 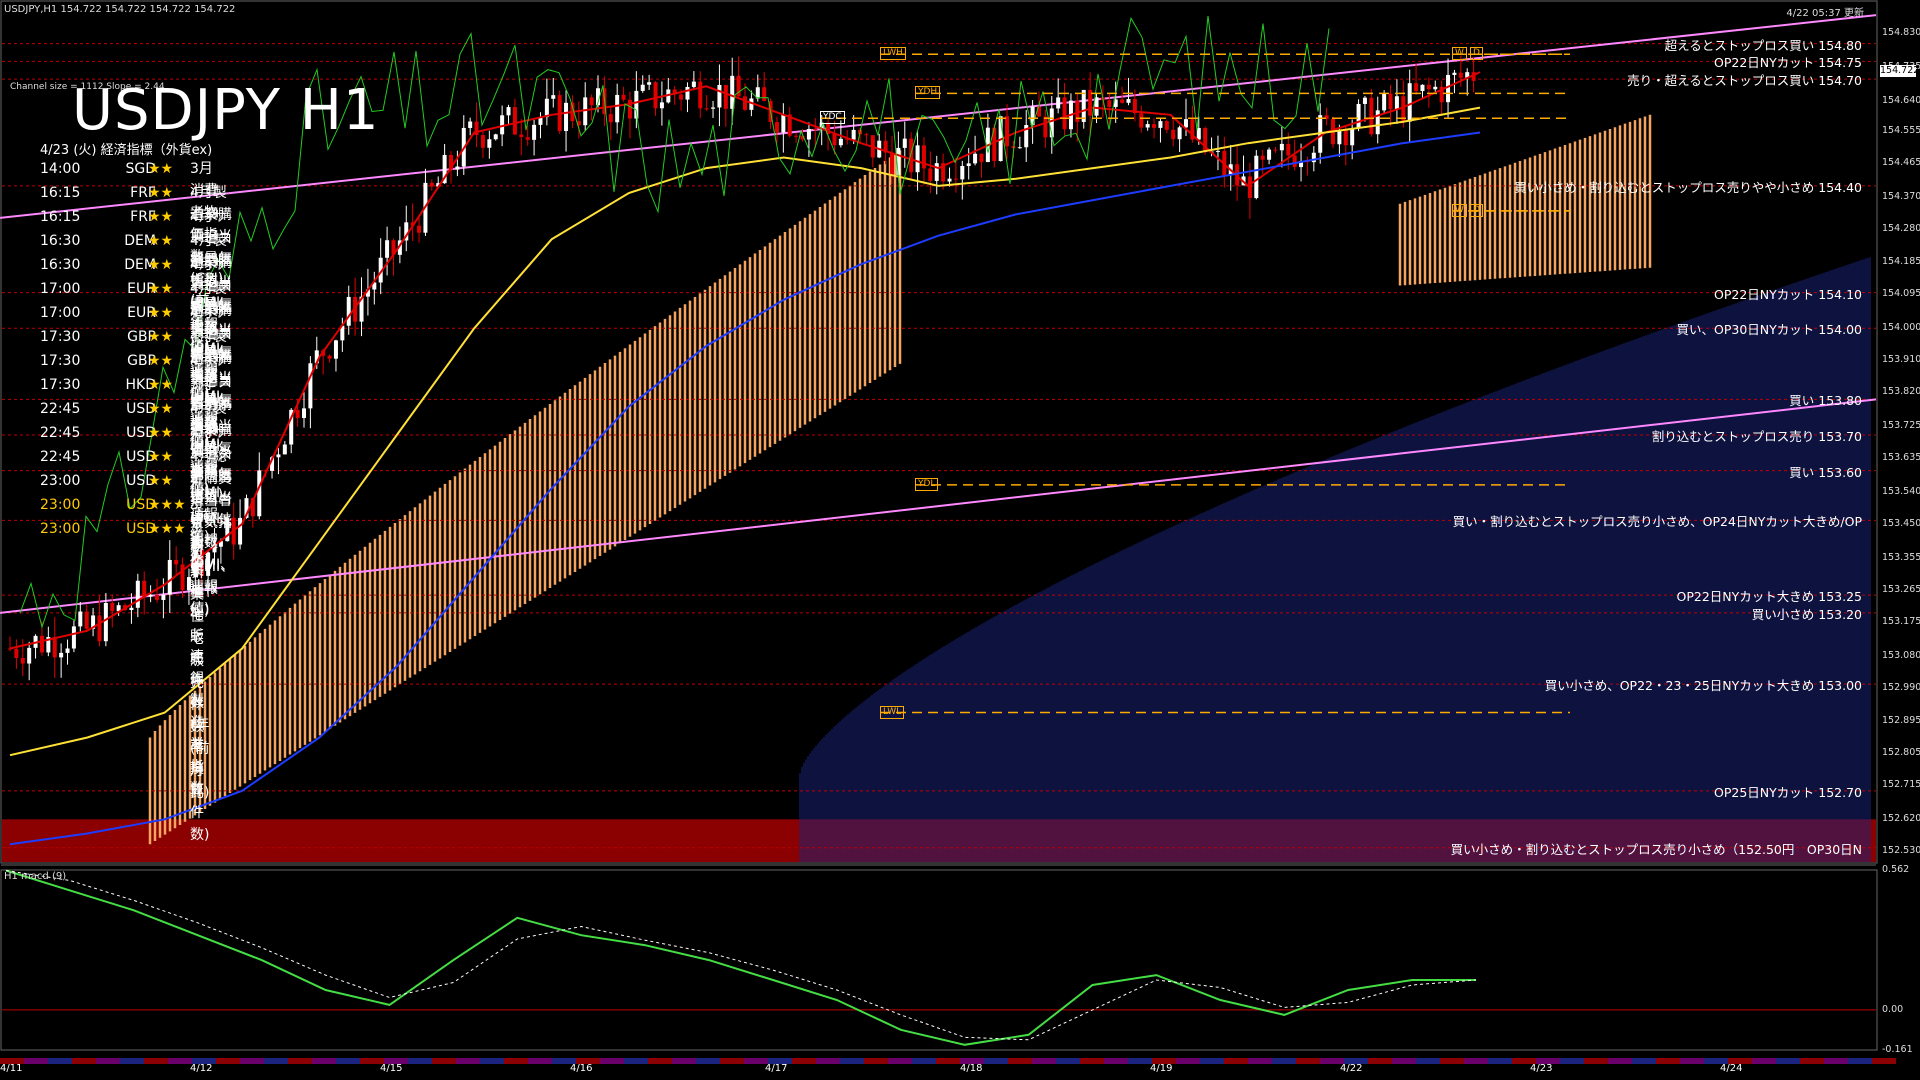 I want to click on price-tick-label: 153.265, so click(x=1901, y=589).